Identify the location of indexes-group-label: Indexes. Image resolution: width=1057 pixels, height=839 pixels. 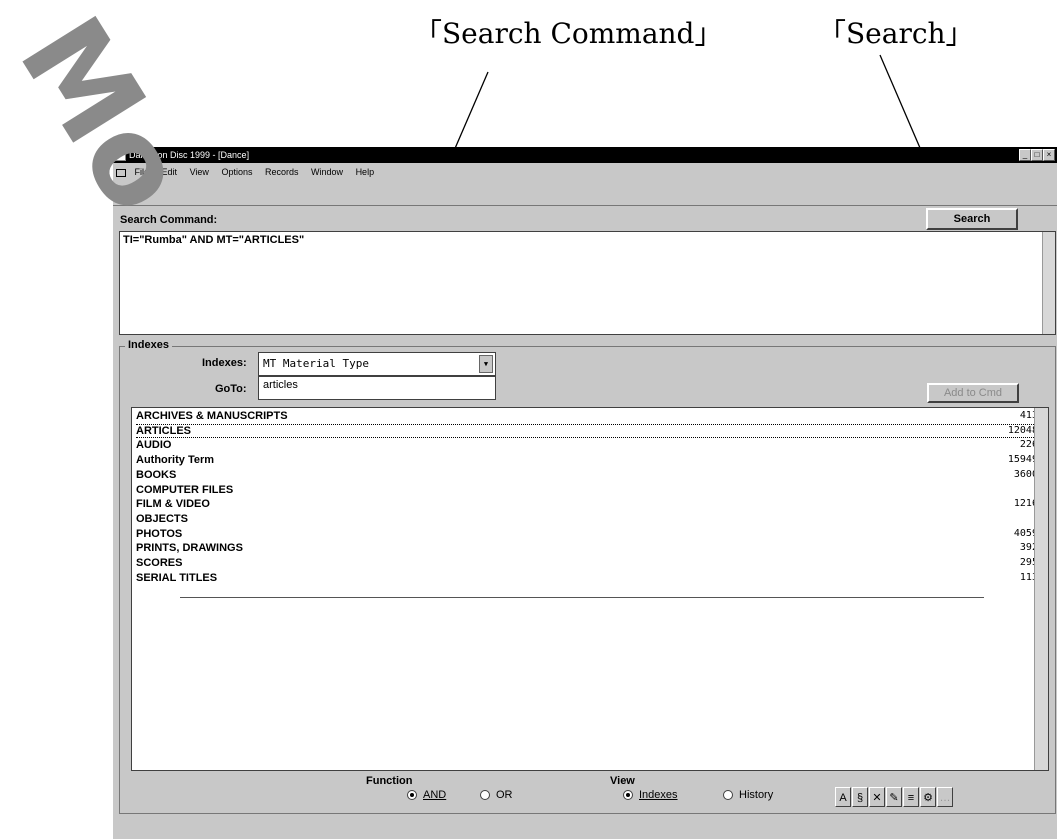
(148, 345).